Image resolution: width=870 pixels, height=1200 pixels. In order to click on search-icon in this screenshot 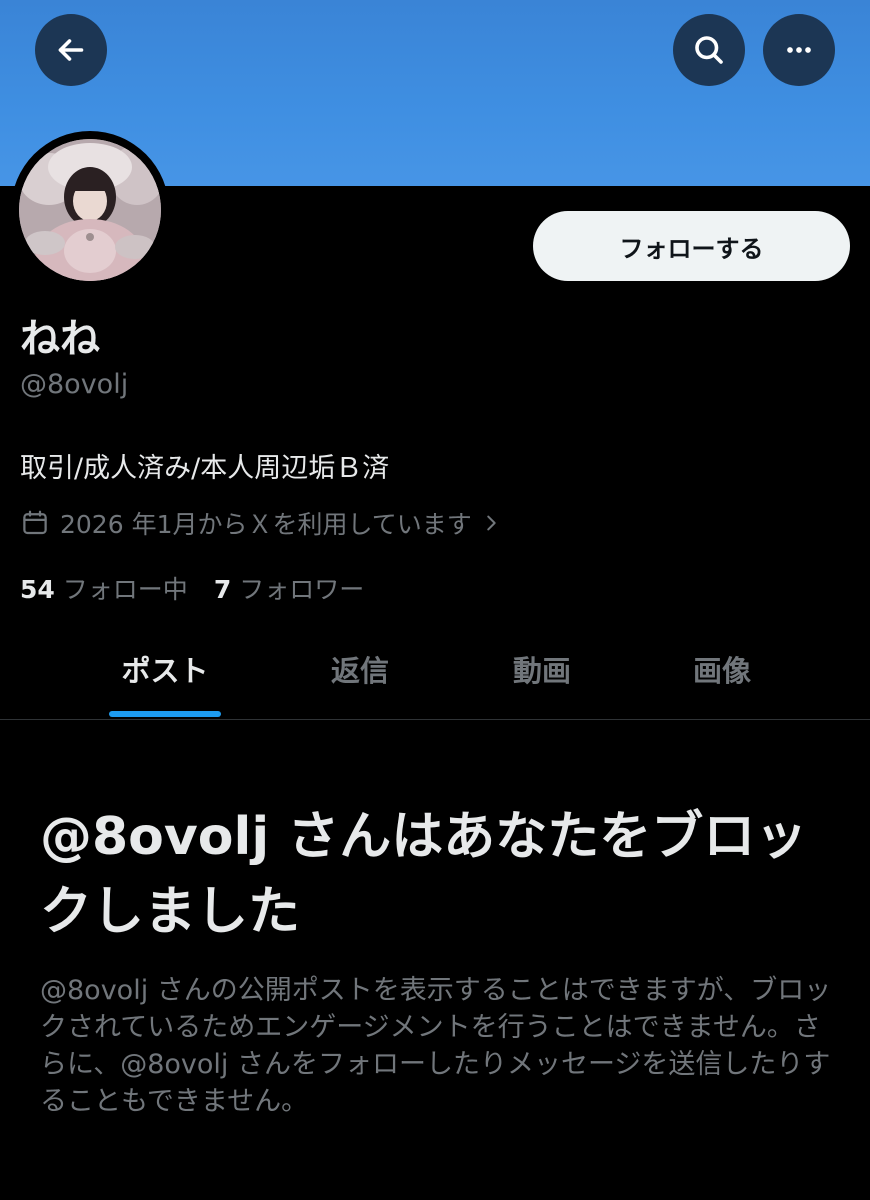, I will do `click(709, 50)`.